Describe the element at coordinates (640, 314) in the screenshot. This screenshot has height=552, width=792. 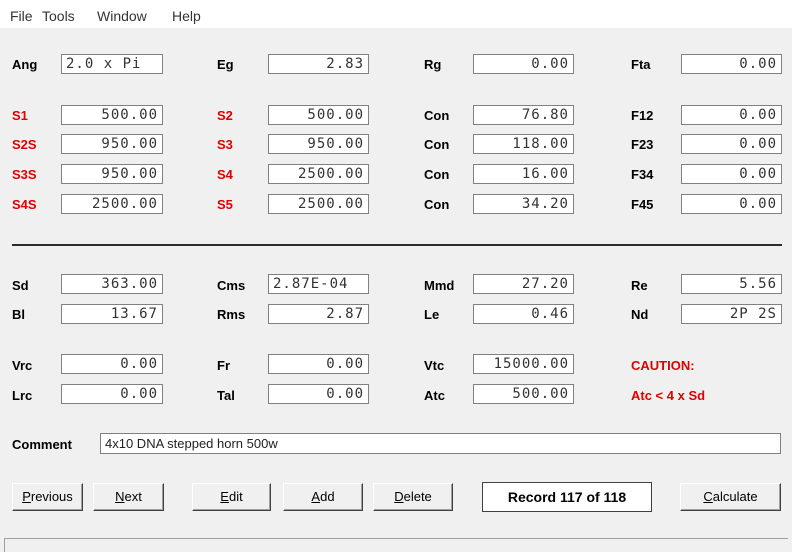
I see `nd-label: Nd` at that location.